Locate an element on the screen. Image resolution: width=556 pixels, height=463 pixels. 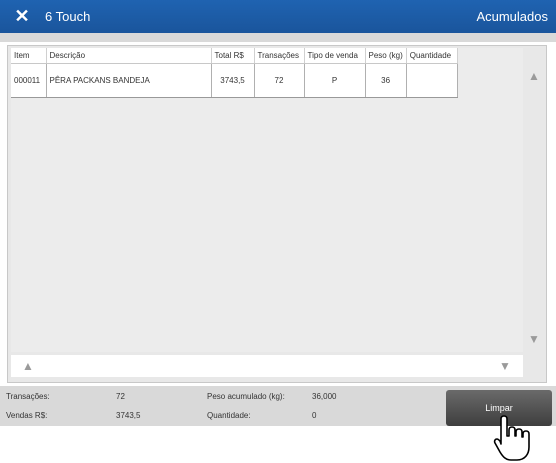
peso-value: 36,000 is located at coordinates (324, 396).